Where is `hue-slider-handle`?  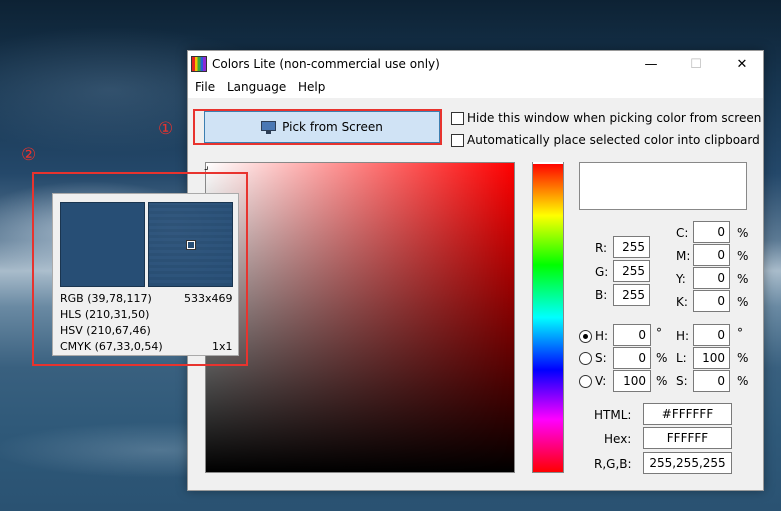 hue-slider-handle is located at coordinates (548, 165).